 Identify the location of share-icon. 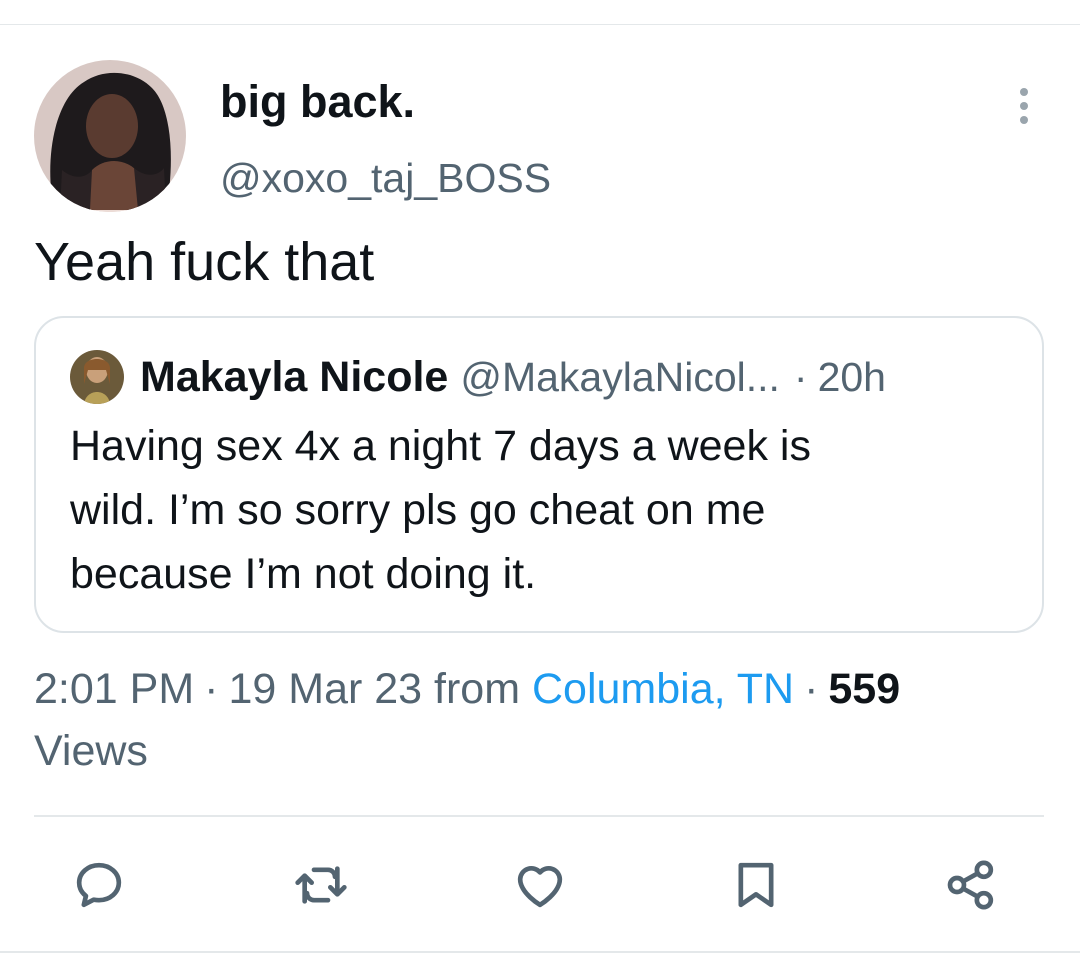
(970, 885).